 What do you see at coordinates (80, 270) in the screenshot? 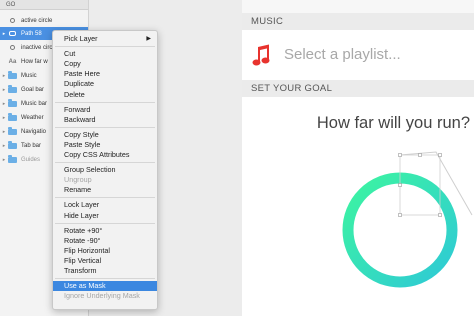
I see `menu-item-label: Transform` at bounding box center [80, 270].